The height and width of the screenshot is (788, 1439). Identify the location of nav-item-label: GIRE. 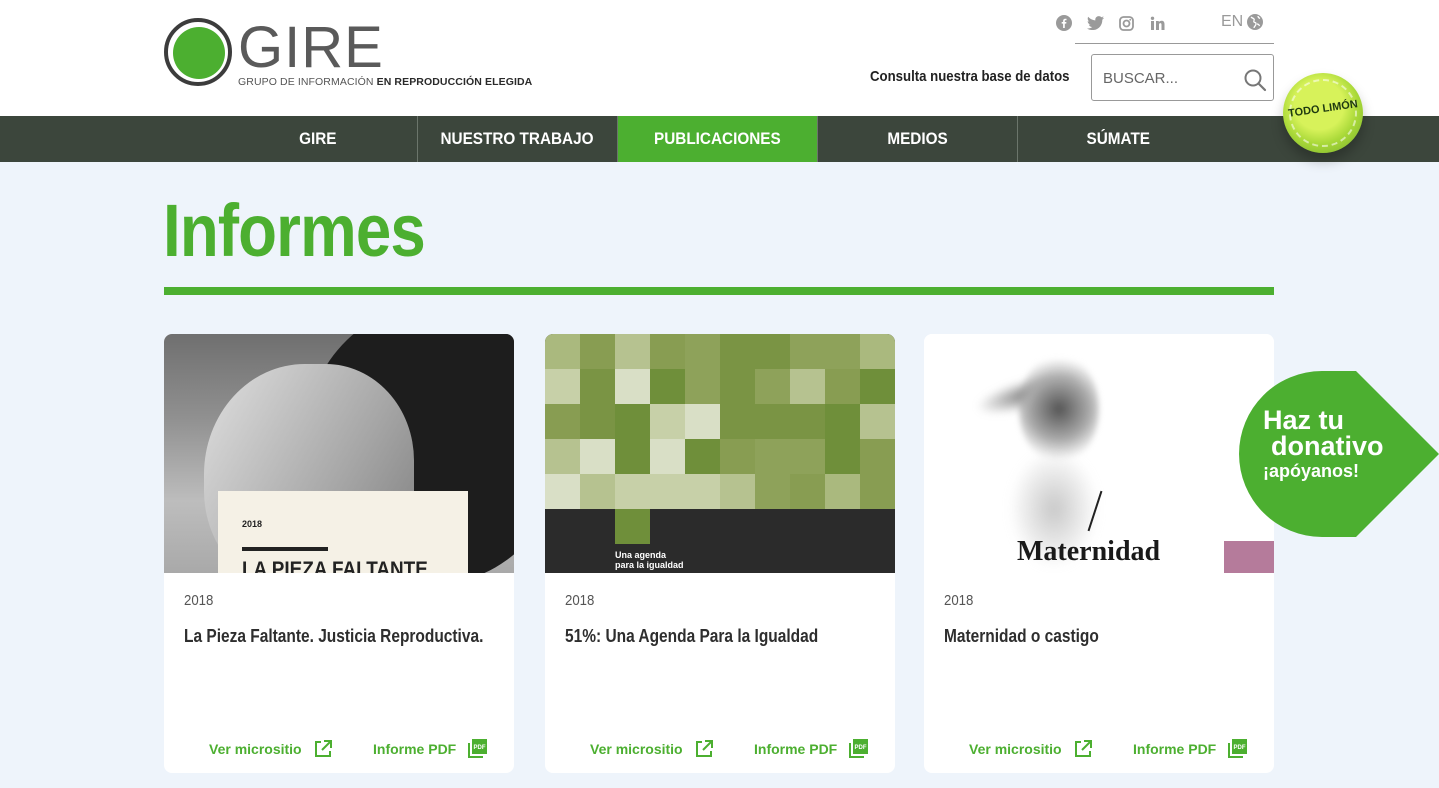
(317, 138).